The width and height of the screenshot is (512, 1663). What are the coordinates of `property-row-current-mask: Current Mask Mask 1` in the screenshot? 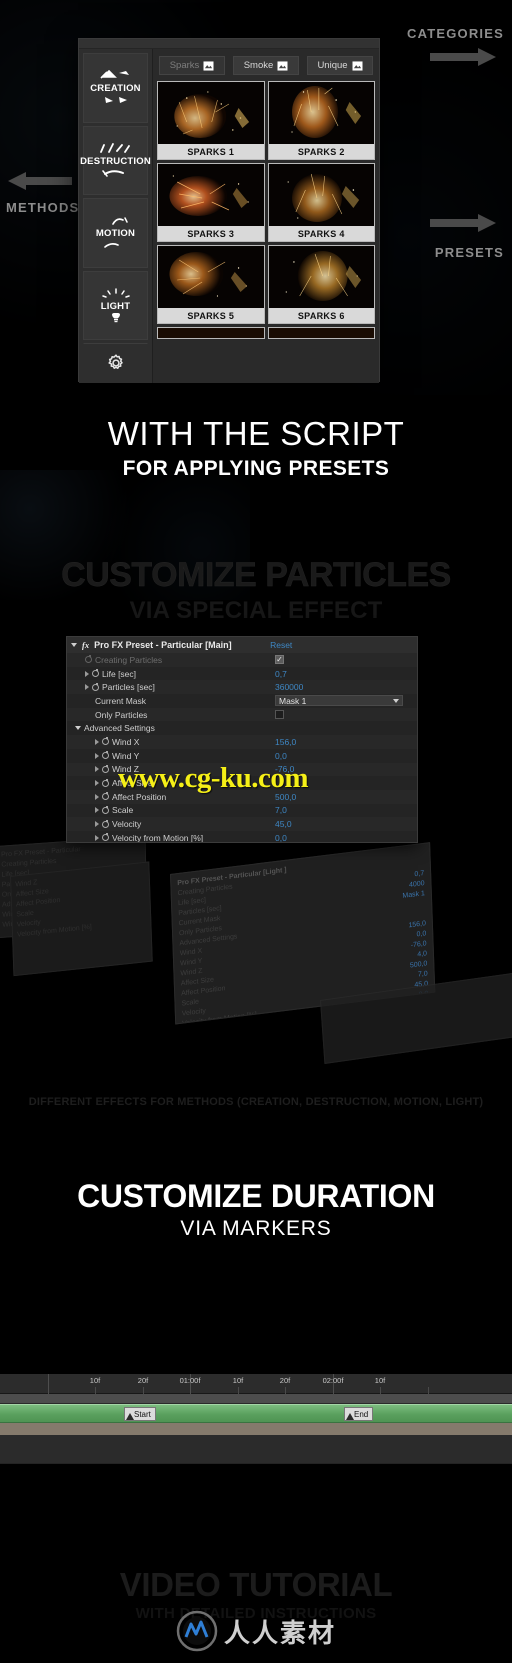 It's located at (242, 701).